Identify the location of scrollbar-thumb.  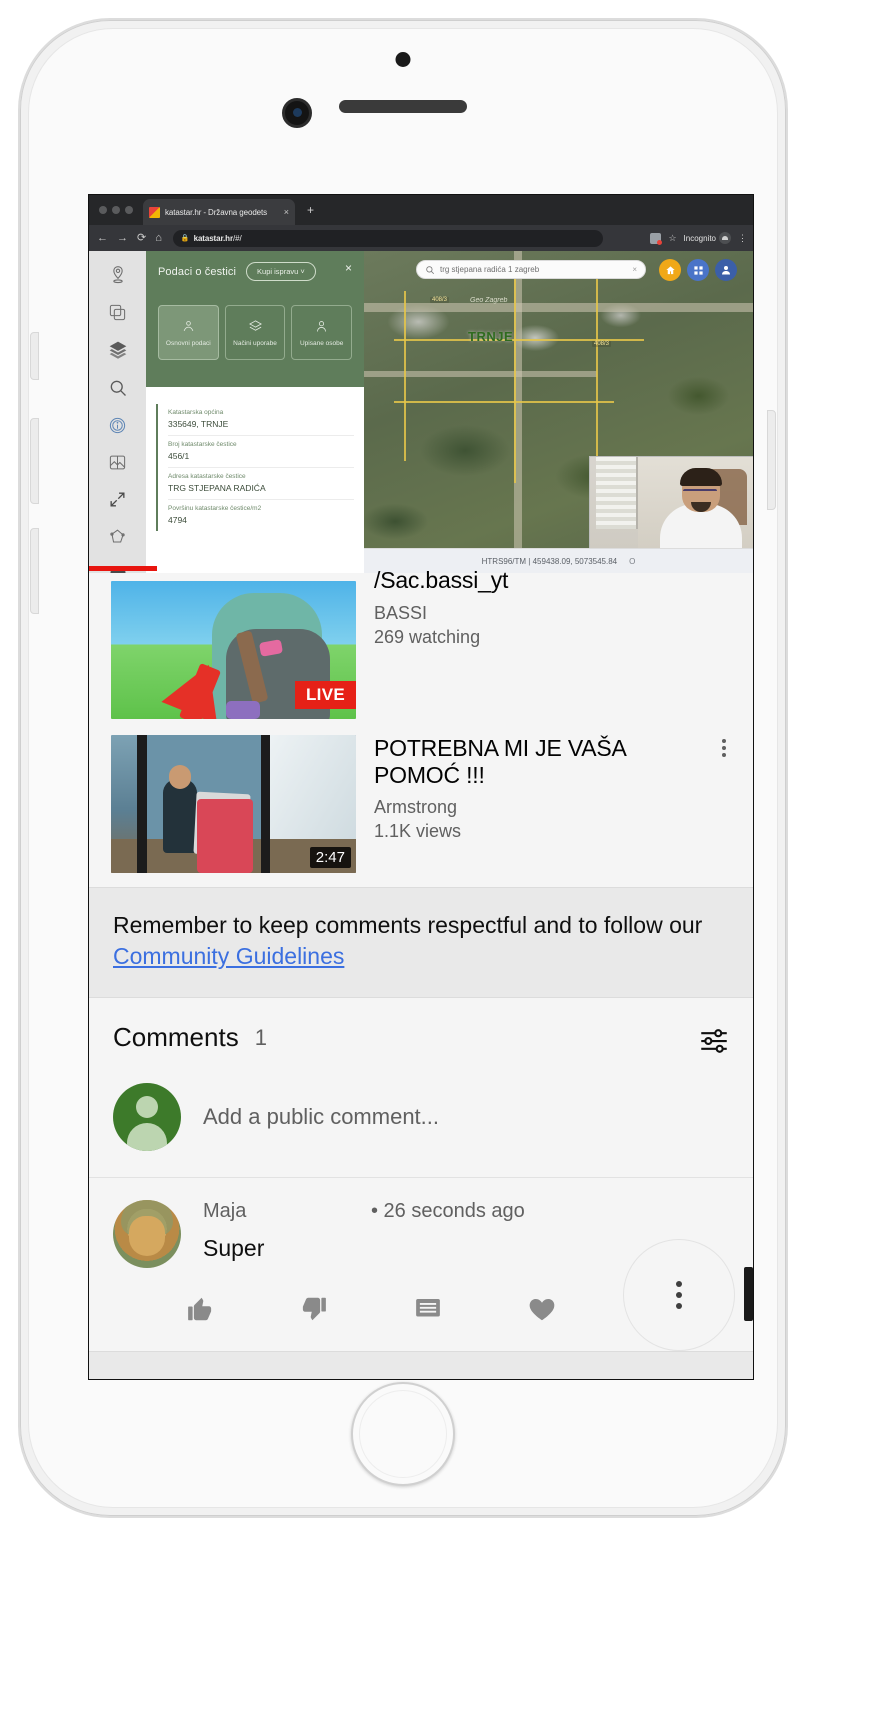
(748, 1294).